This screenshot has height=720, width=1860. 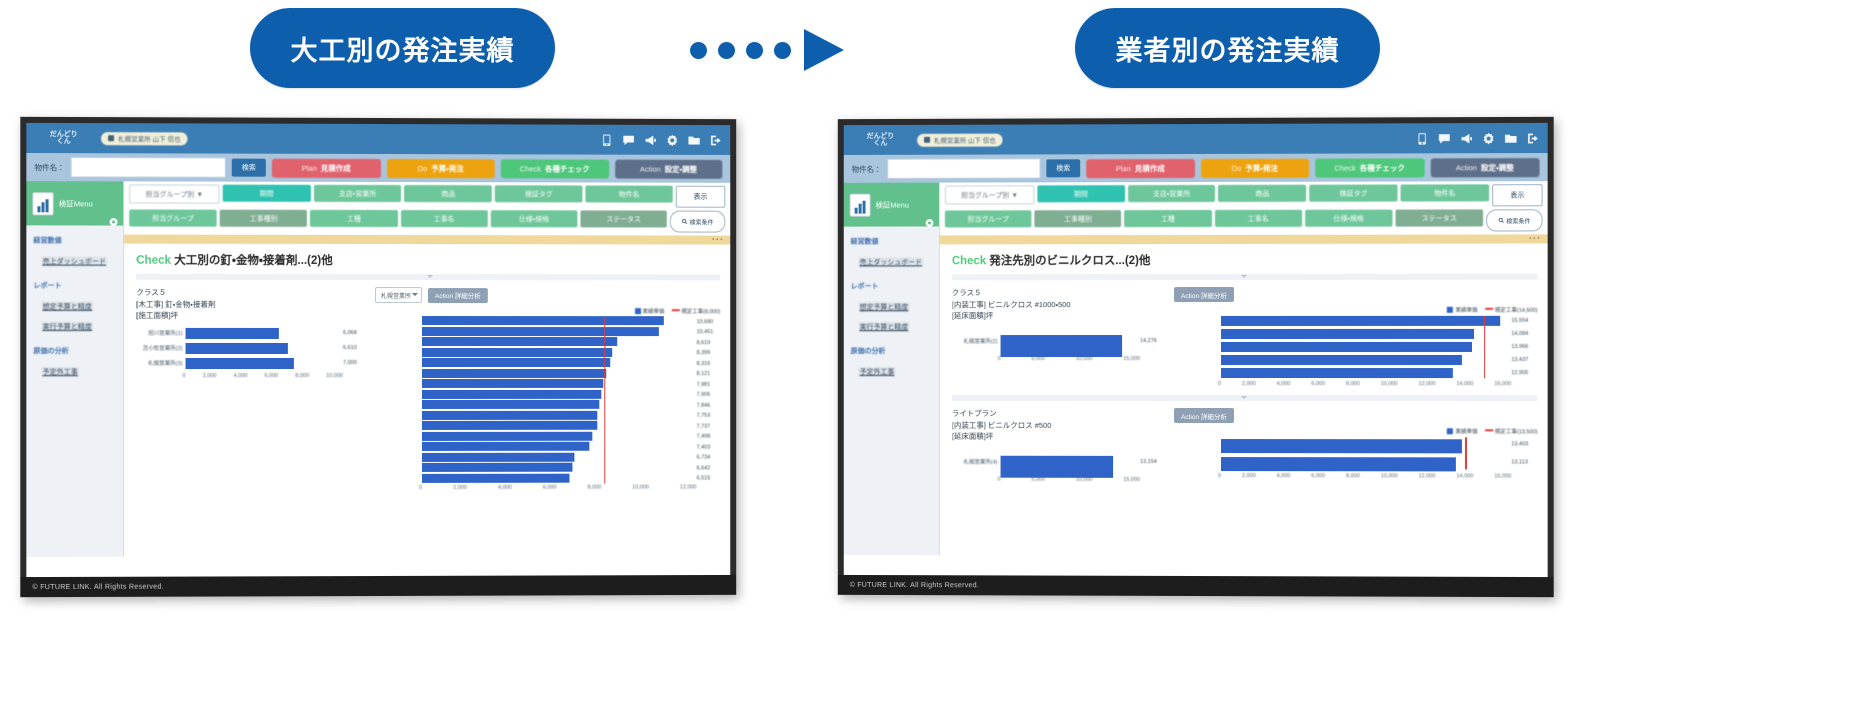 I want to click on bar-value-label: 7,000, so click(x=349, y=363).